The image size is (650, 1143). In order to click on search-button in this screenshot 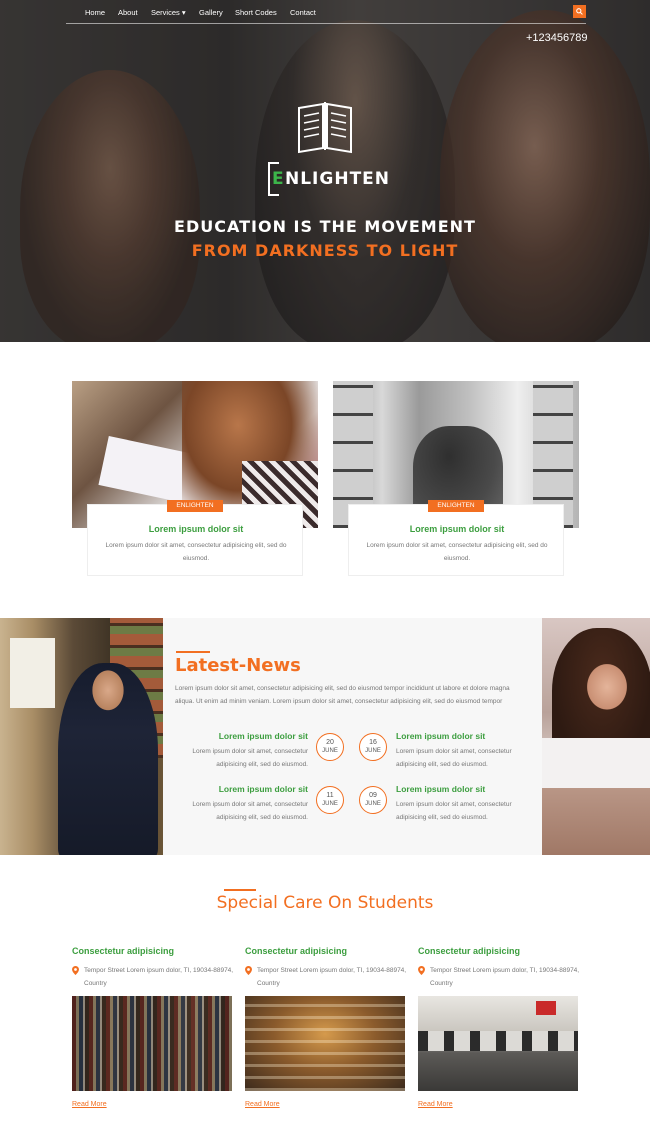, I will do `click(579, 11)`.